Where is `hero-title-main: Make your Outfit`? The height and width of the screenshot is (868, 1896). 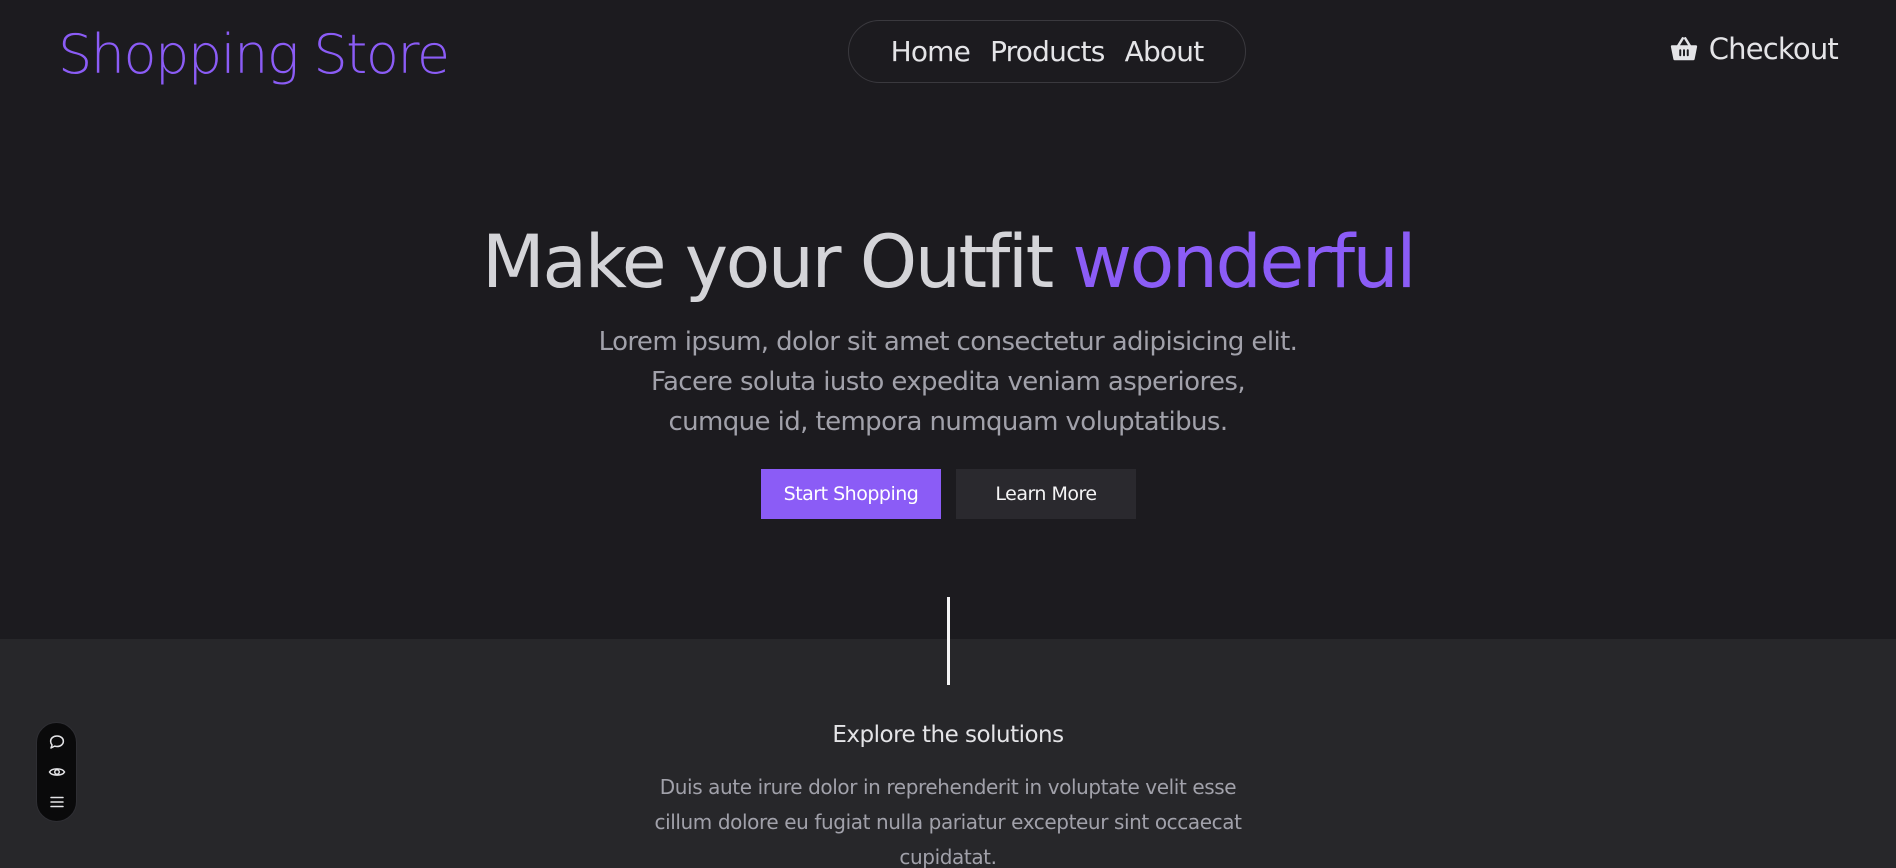 hero-title-main: Make your Outfit is located at coordinates (777, 262).